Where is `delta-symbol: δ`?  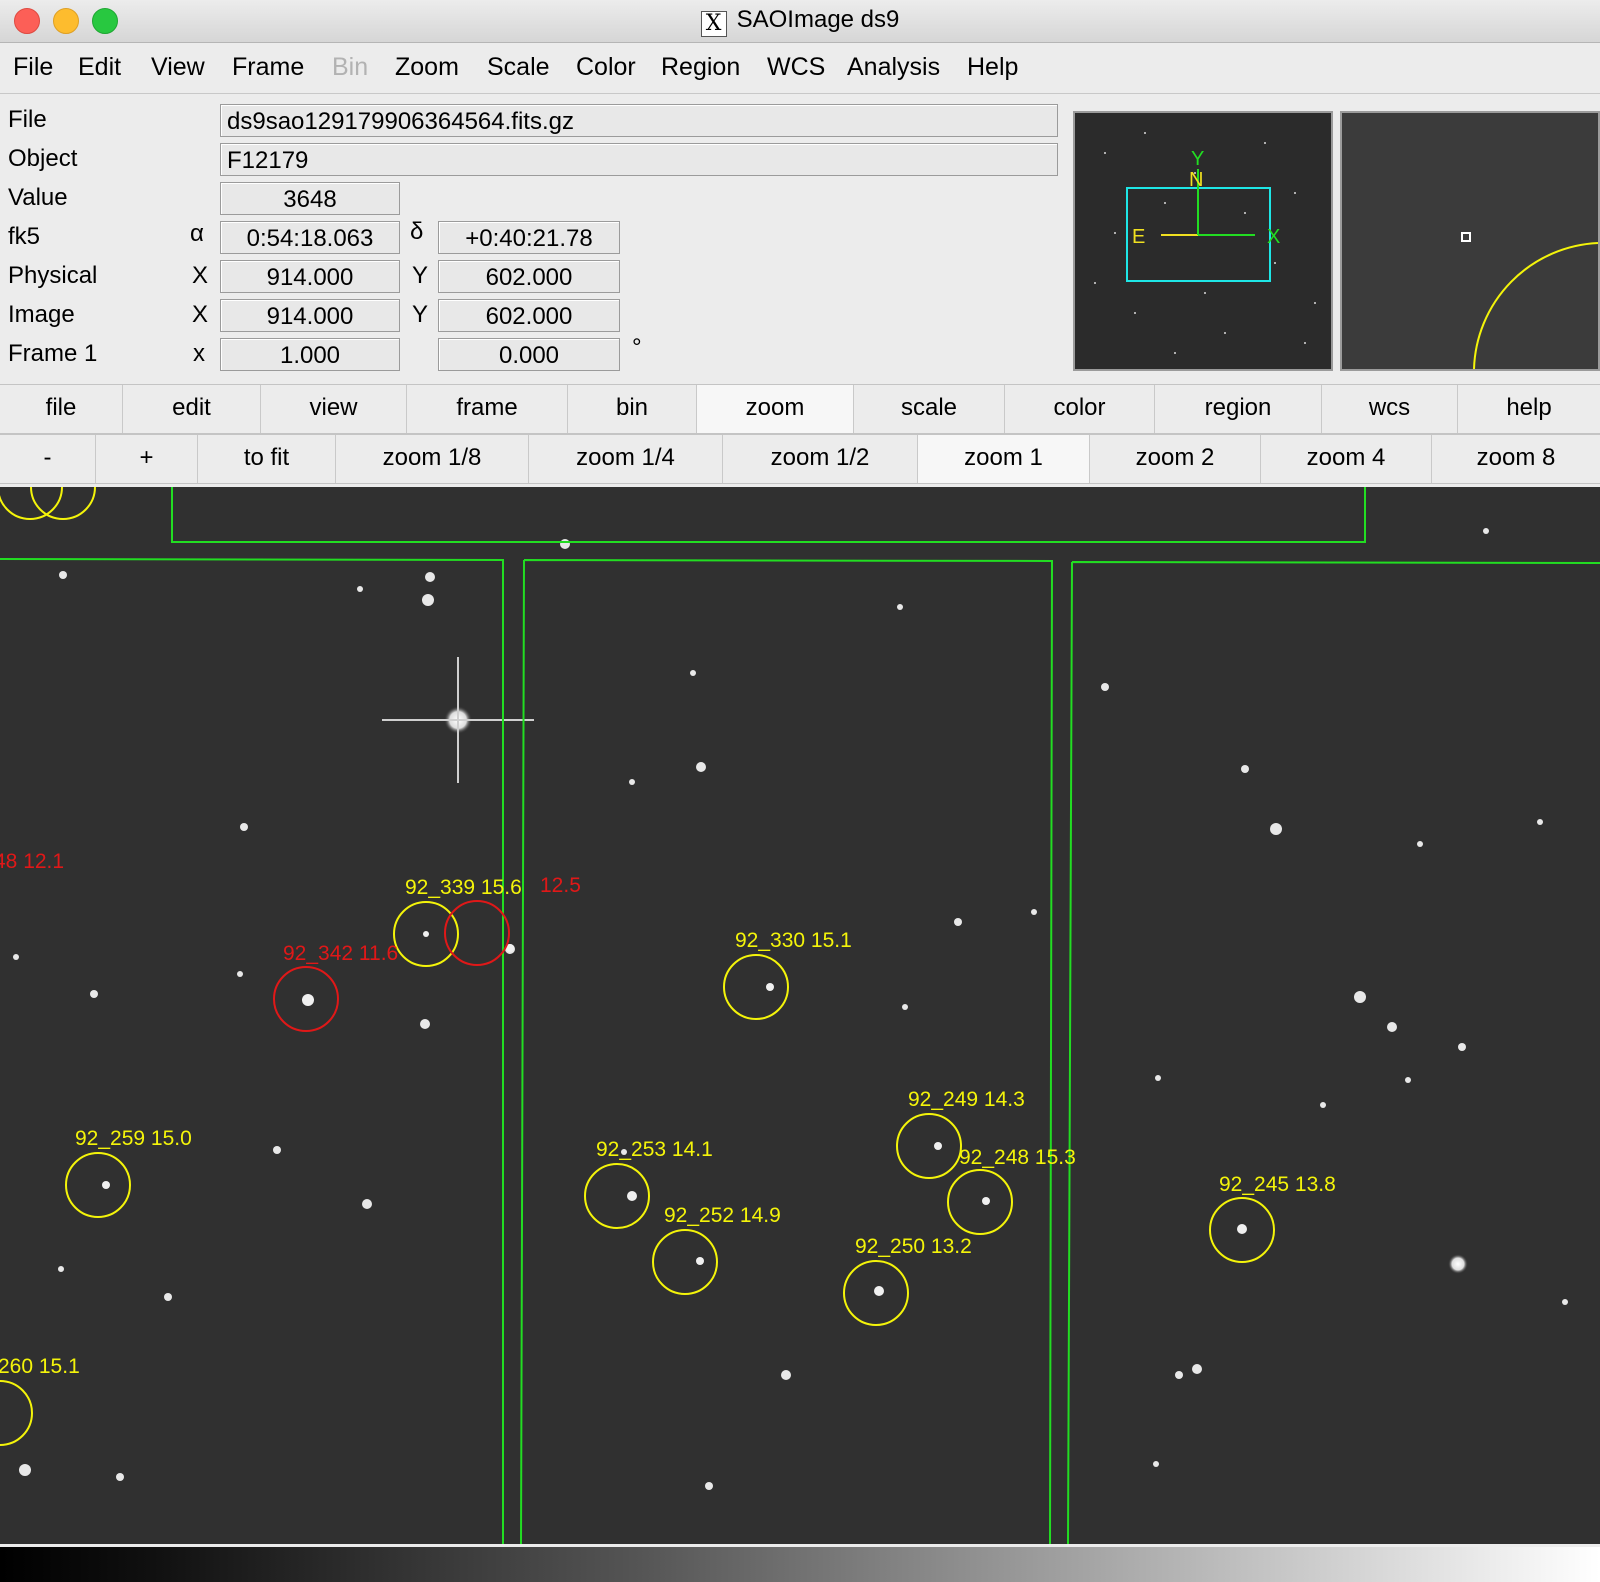 delta-symbol: δ is located at coordinates (417, 231).